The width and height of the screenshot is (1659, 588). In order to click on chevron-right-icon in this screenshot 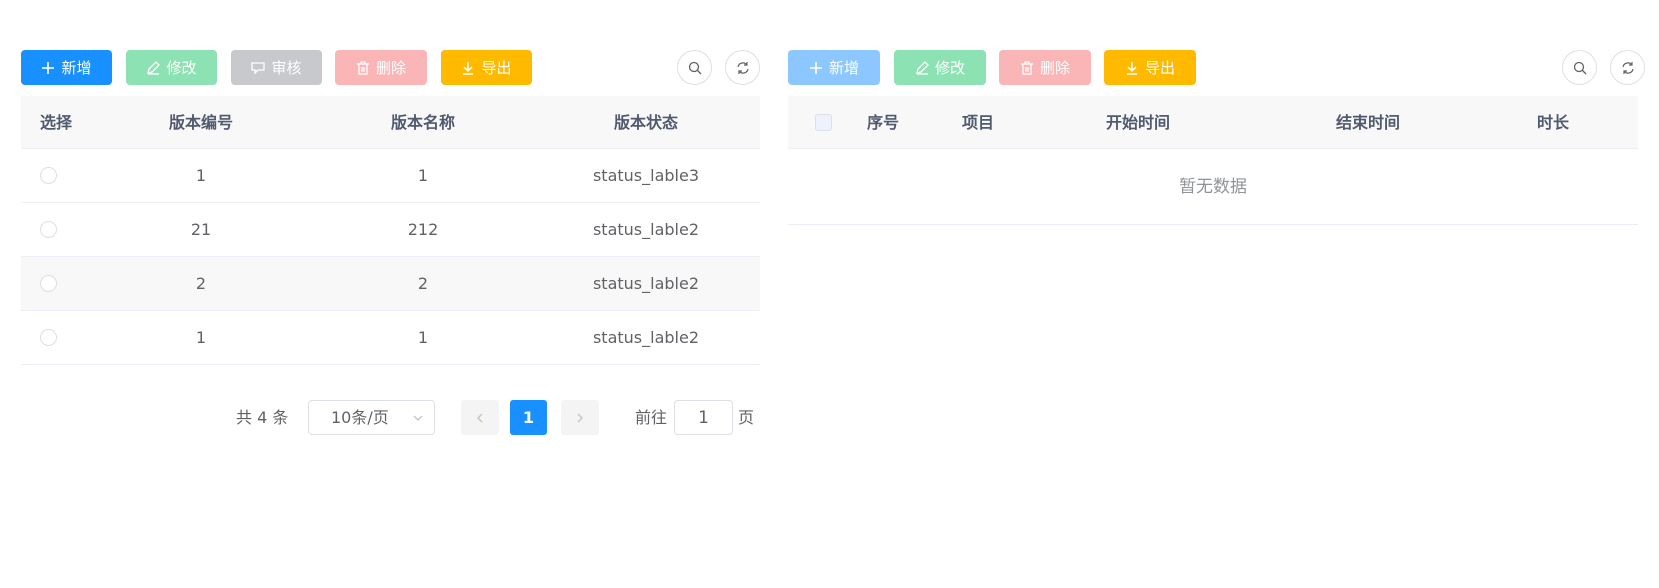, I will do `click(580, 417)`.